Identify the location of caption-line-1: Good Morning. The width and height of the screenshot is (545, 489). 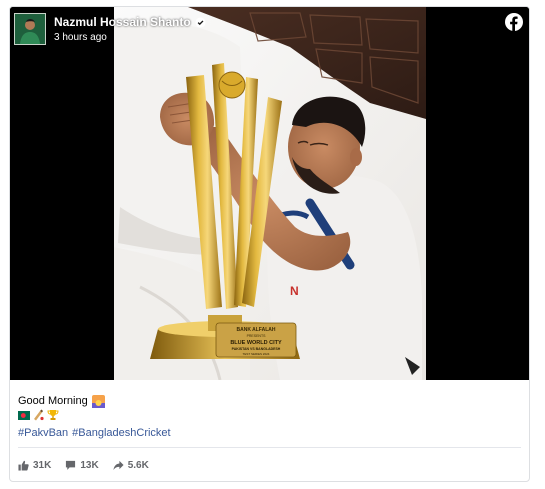
(94, 401).